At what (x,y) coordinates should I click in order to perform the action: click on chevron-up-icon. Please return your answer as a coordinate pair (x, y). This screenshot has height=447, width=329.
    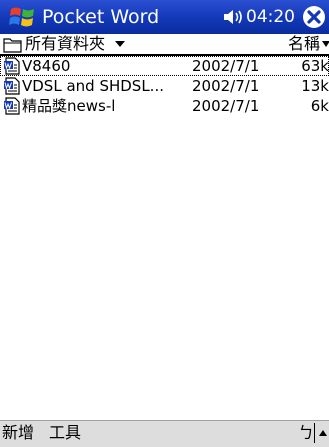
    Looking at the image, I should click on (323, 433).